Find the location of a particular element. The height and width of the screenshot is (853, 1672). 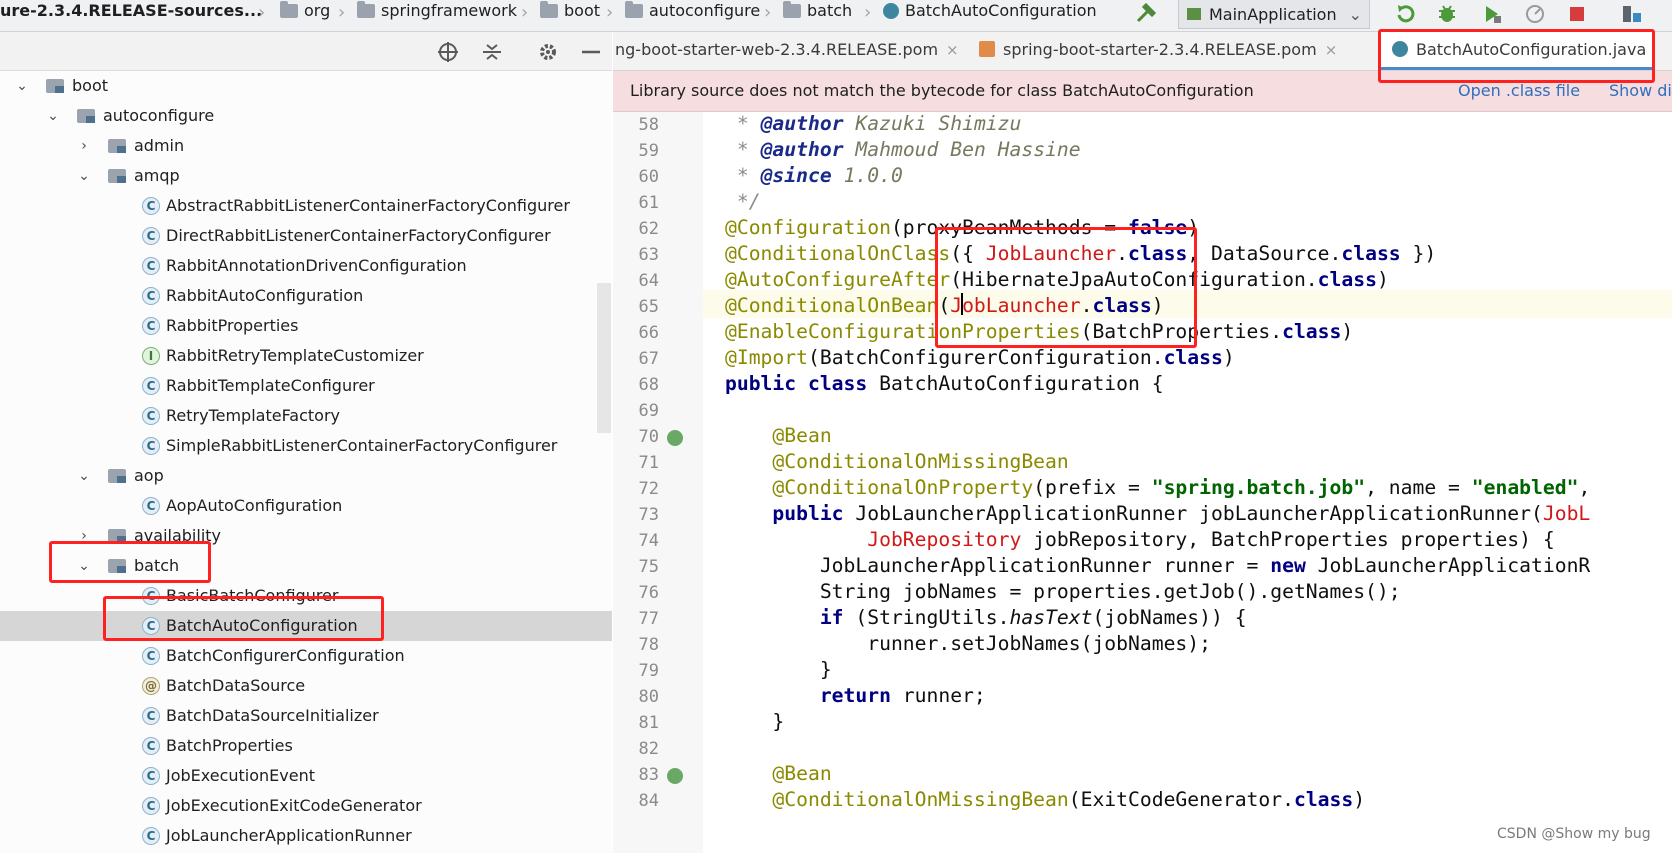

tree-item: C BasicBatchConfigurer is located at coordinates (306, 596).